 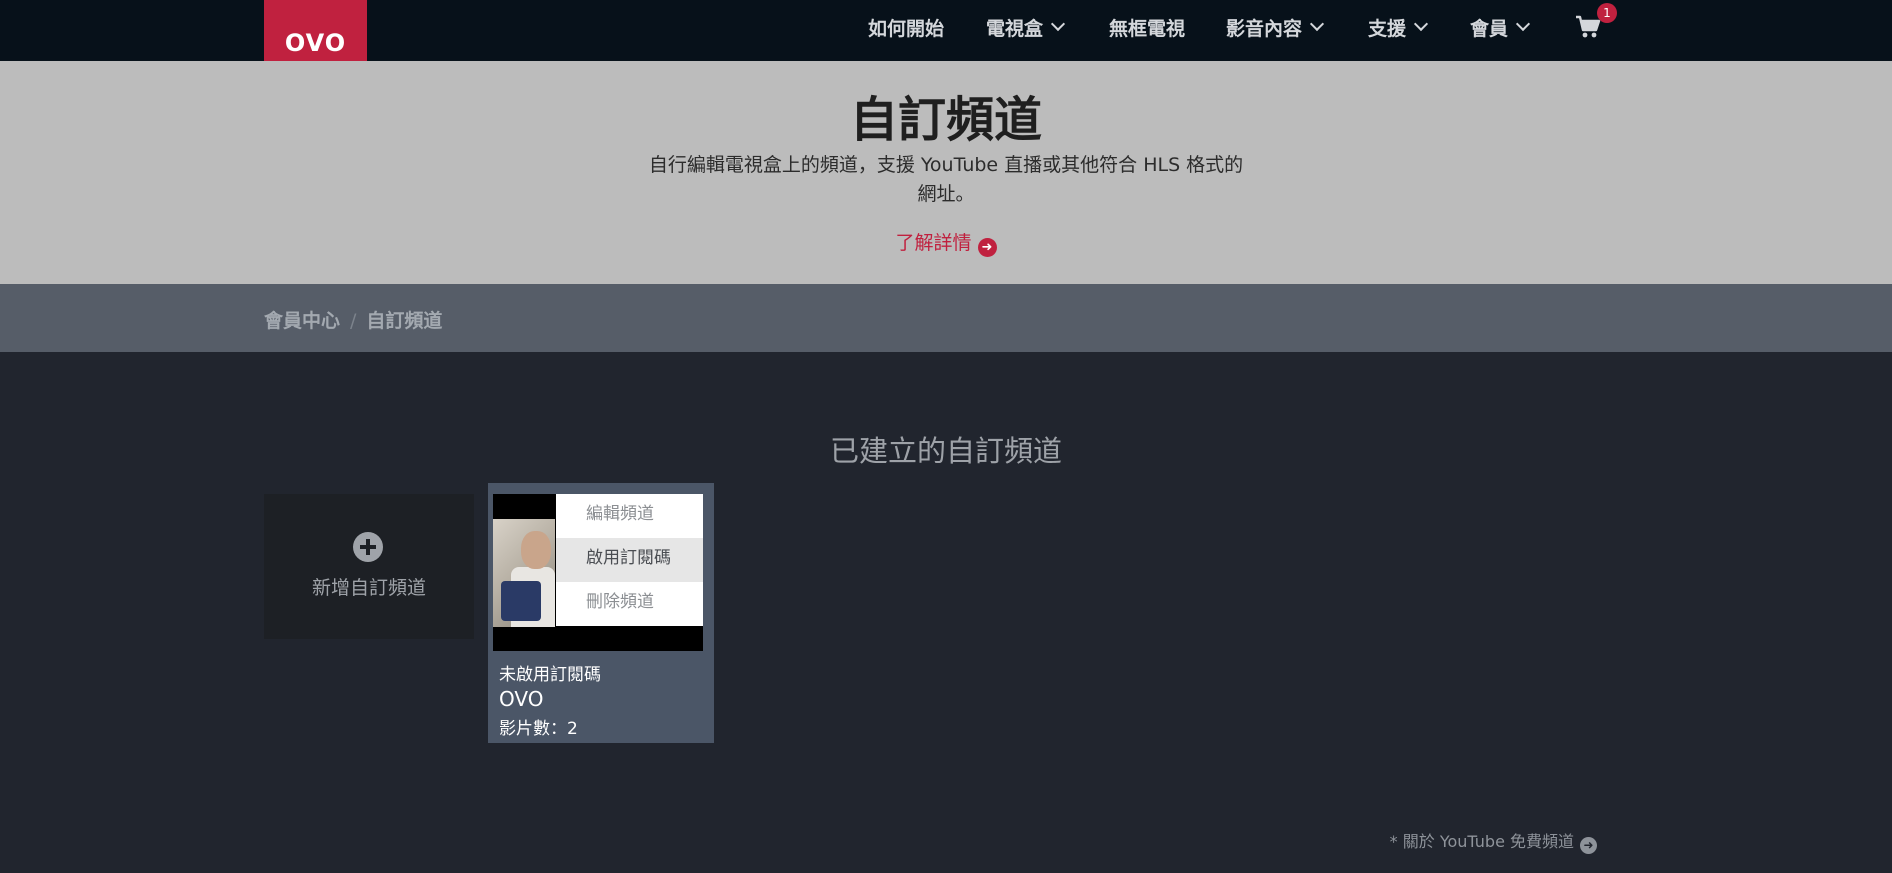 I want to click on nav-support: 支援, so click(x=1398, y=27).